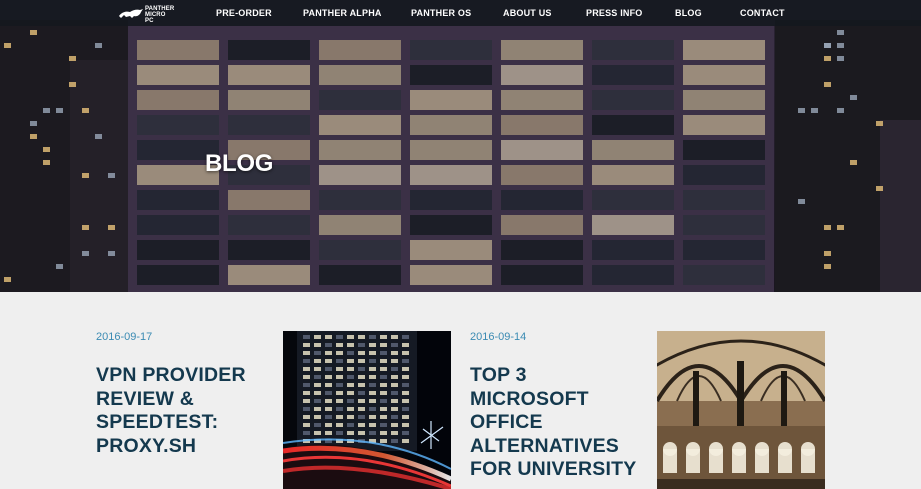  I want to click on hero-title: BLOG, so click(239, 163).